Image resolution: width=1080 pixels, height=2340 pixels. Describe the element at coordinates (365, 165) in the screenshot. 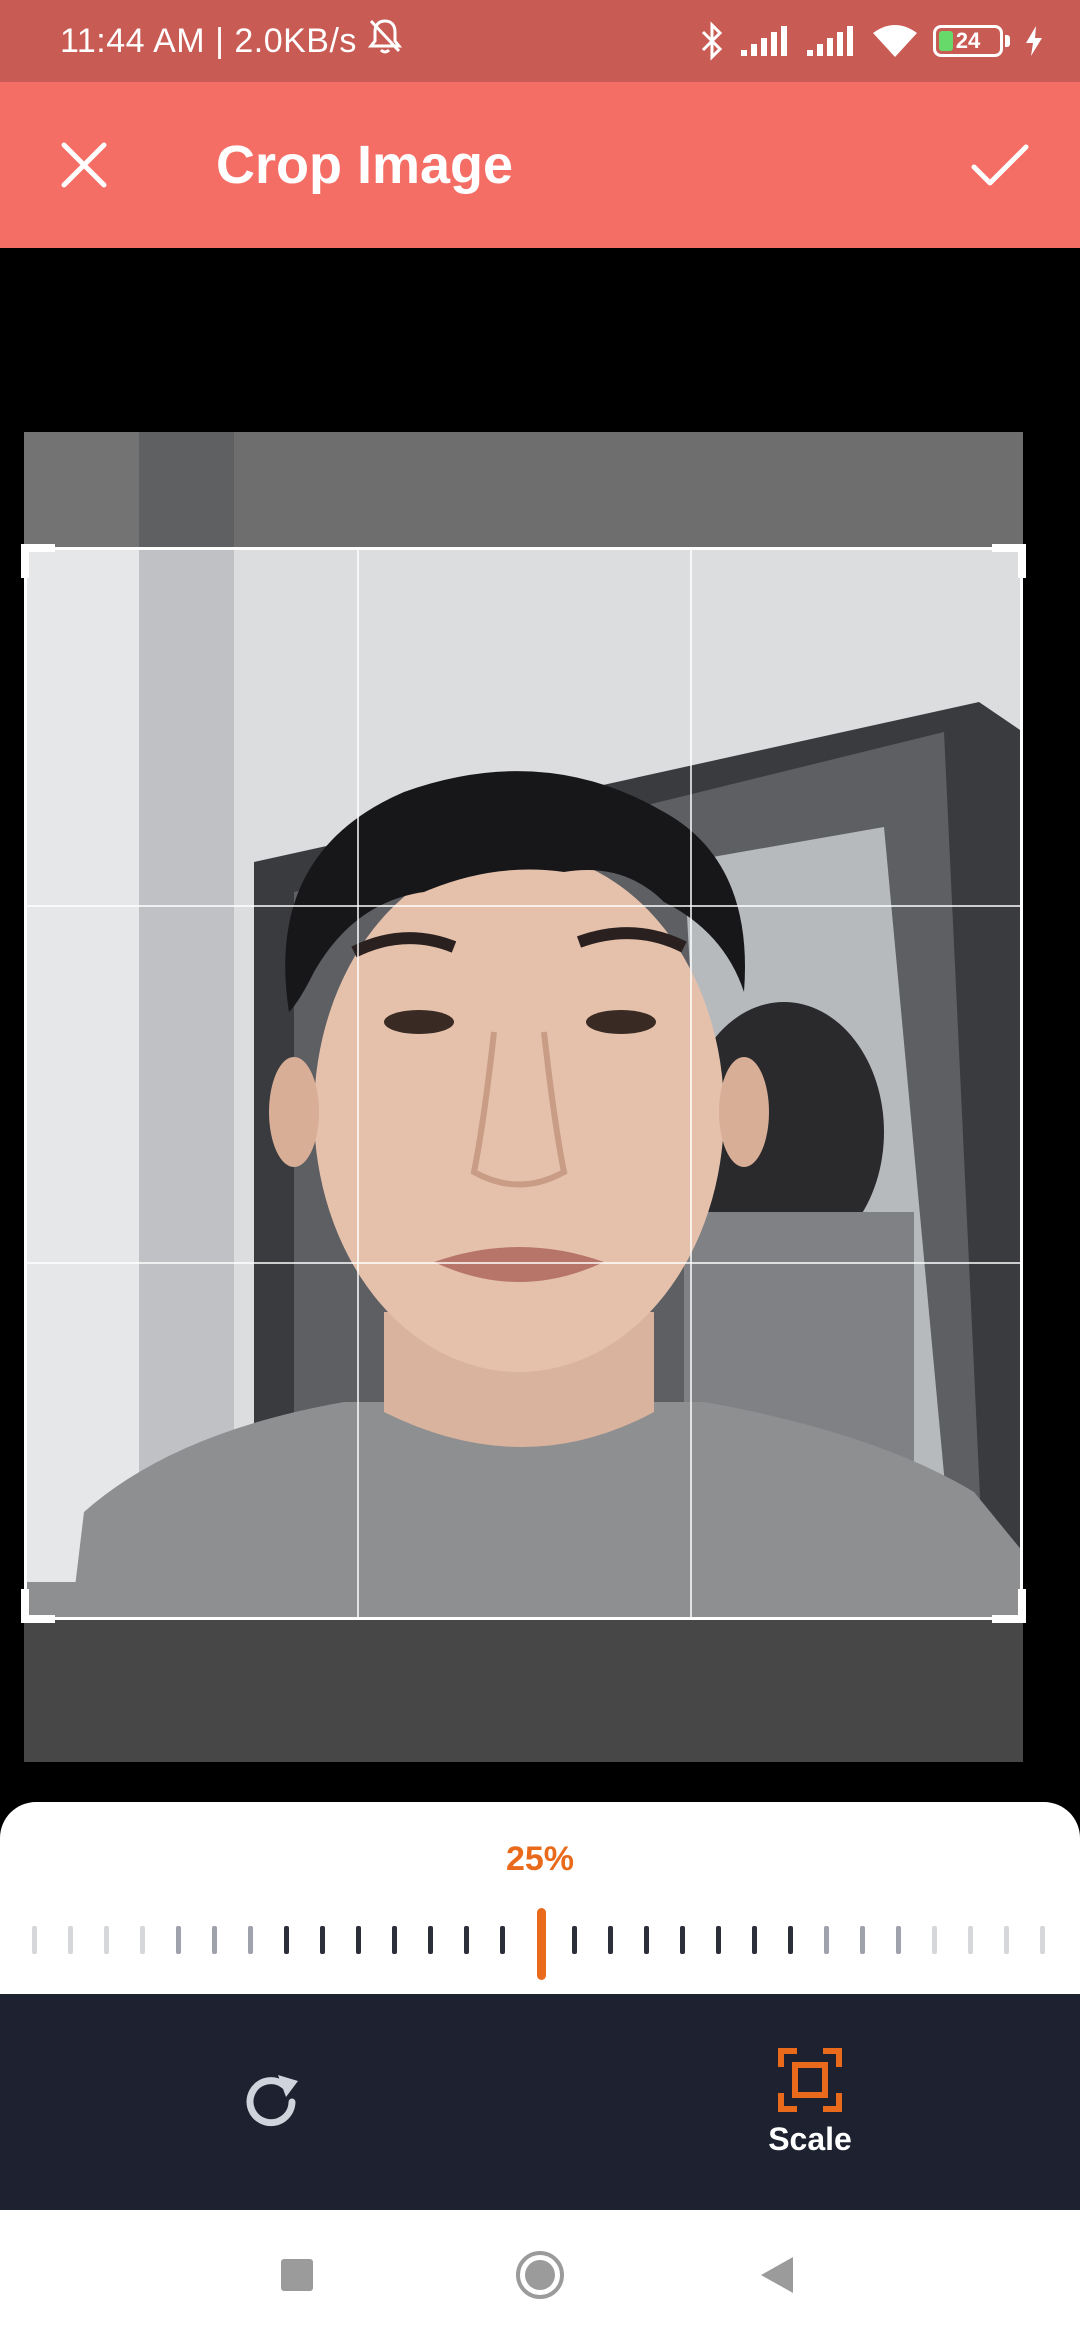

I see `page-title: Crop Image` at that location.